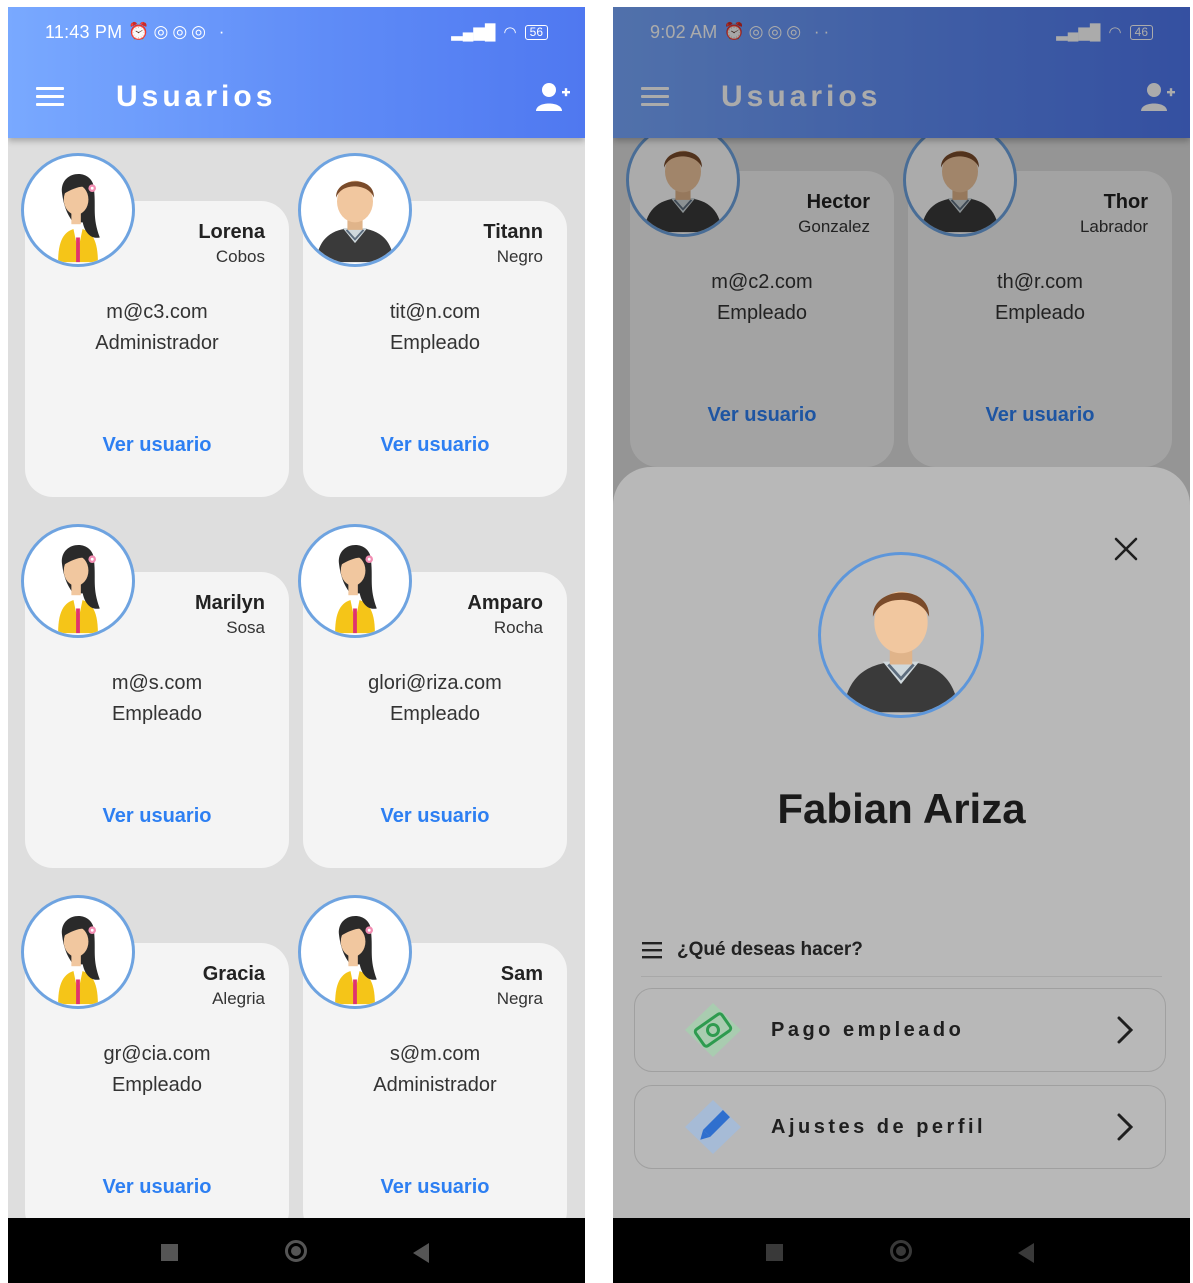  What do you see at coordinates (770, 949) in the screenshot?
I see `actions-heading-text: ¿Qué deseas hacer?` at bounding box center [770, 949].